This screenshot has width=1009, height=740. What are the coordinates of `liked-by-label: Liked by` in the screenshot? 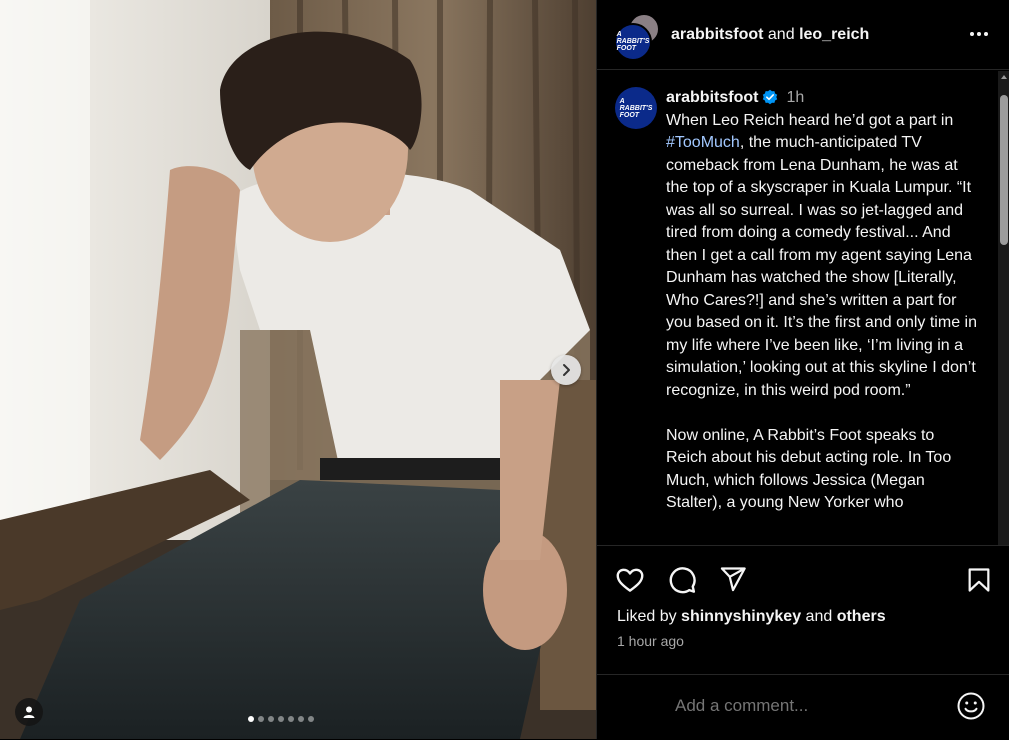 It's located at (647, 616).